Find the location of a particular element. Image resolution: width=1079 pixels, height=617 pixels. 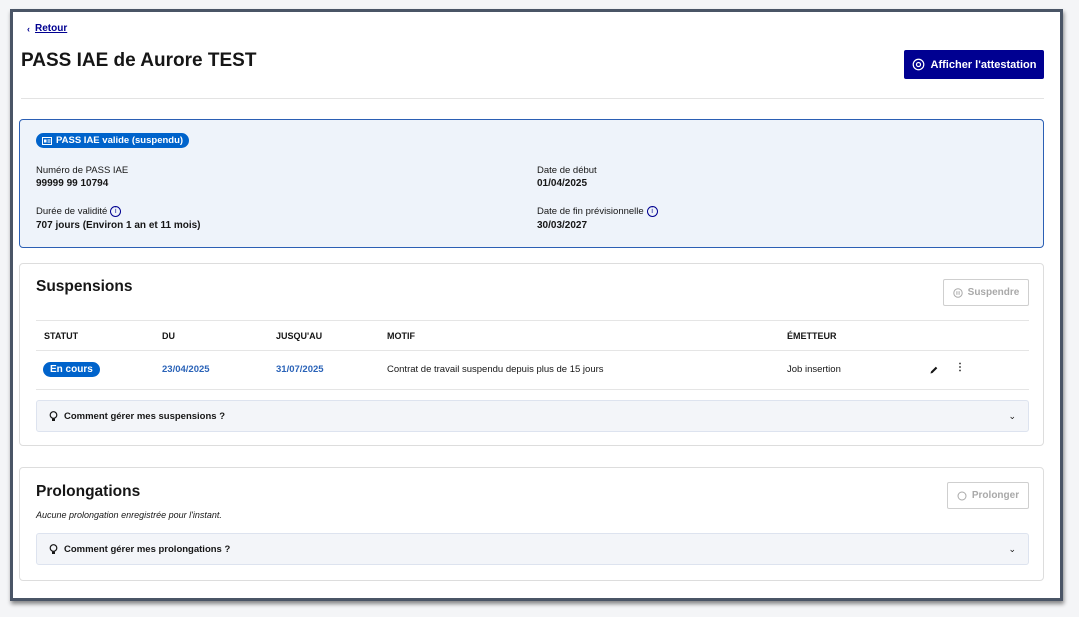

prolongations-help-label: Comment gérer mes prolongations ? is located at coordinates (147, 549).